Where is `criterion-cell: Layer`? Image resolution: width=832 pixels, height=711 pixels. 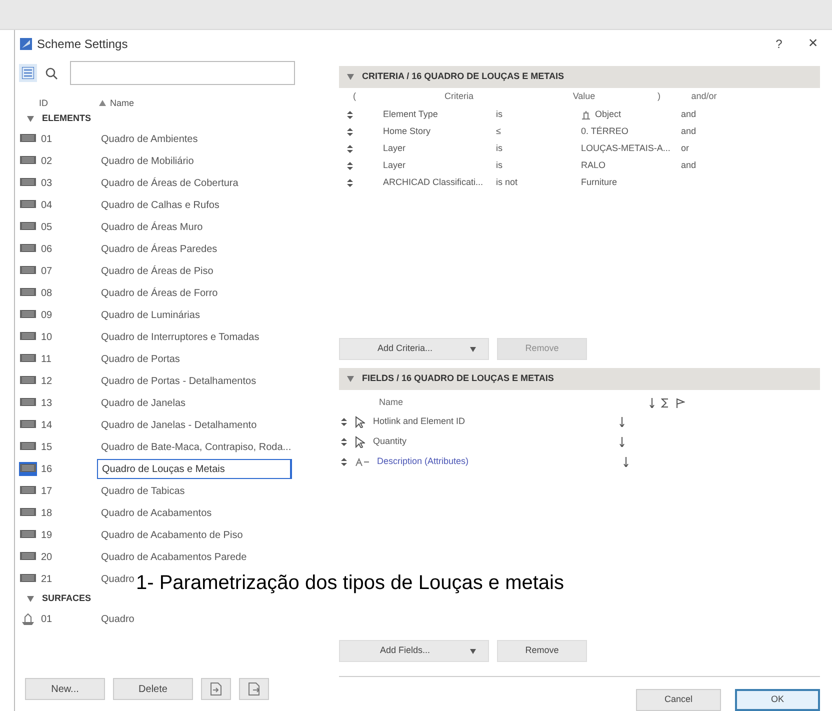
criterion-cell: Layer is located at coordinates (394, 165).